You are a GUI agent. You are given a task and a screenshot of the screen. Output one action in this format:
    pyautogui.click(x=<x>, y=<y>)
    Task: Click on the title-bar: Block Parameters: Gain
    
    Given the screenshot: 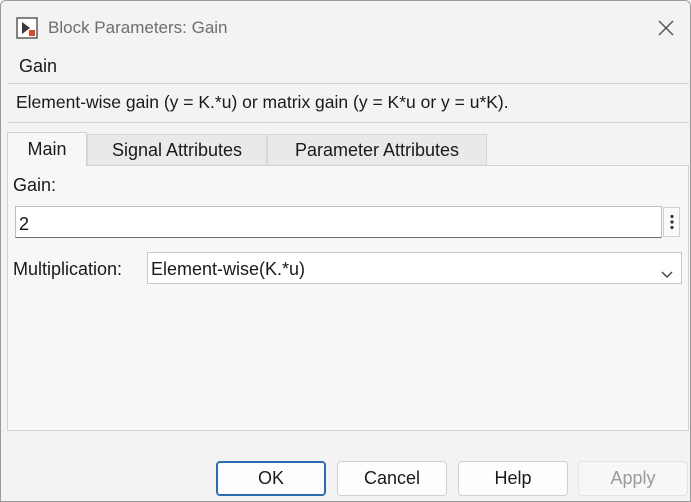 What is the action you would take?
    pyautogui.click(x=345, y=28)
    